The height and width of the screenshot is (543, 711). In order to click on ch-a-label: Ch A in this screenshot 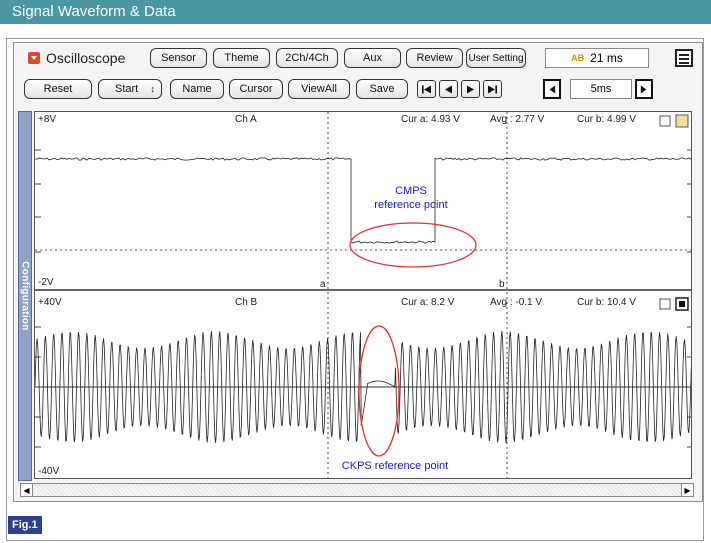, I will do `click(246, 119)`.